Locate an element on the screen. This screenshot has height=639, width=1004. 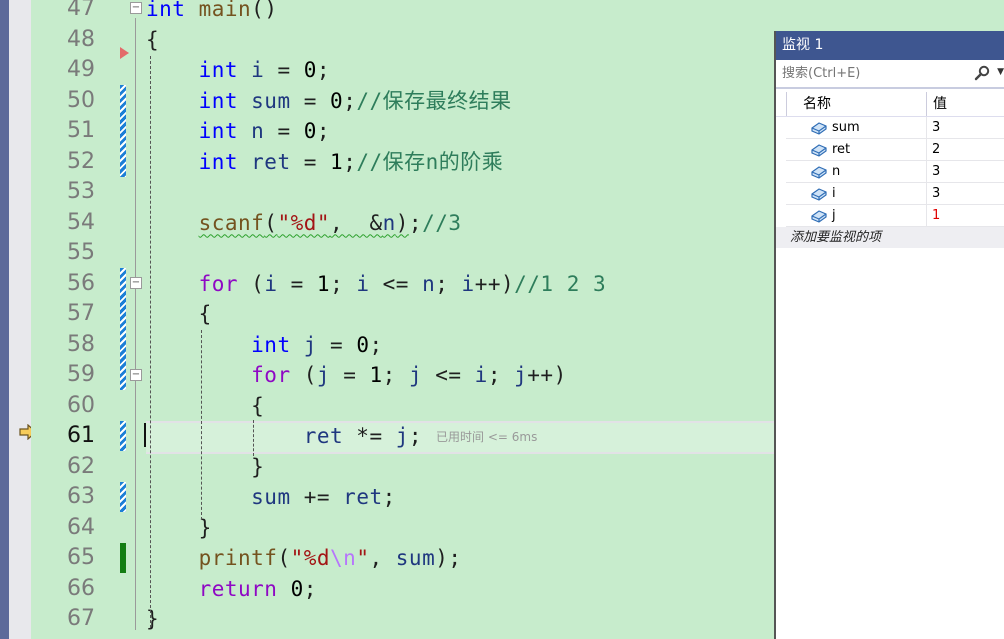
code-line: 54 scanf("%d", &n);//3 is located at coordinates (403, 223).